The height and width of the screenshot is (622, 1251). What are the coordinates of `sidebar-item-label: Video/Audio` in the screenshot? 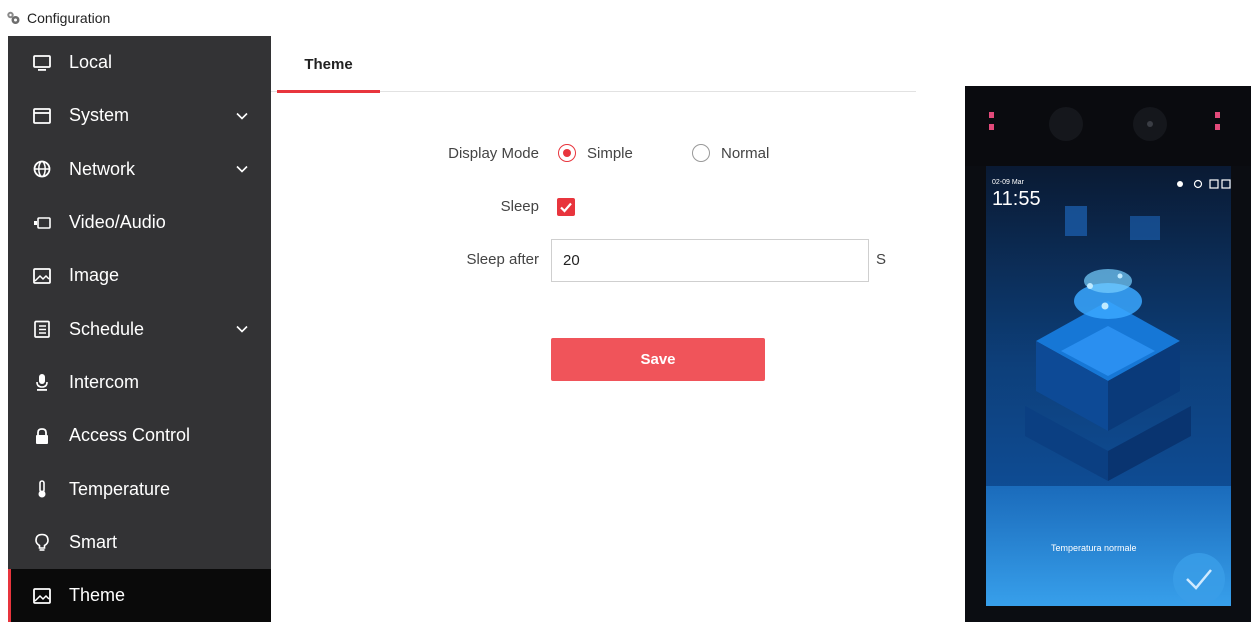 It's located at (117, 222).